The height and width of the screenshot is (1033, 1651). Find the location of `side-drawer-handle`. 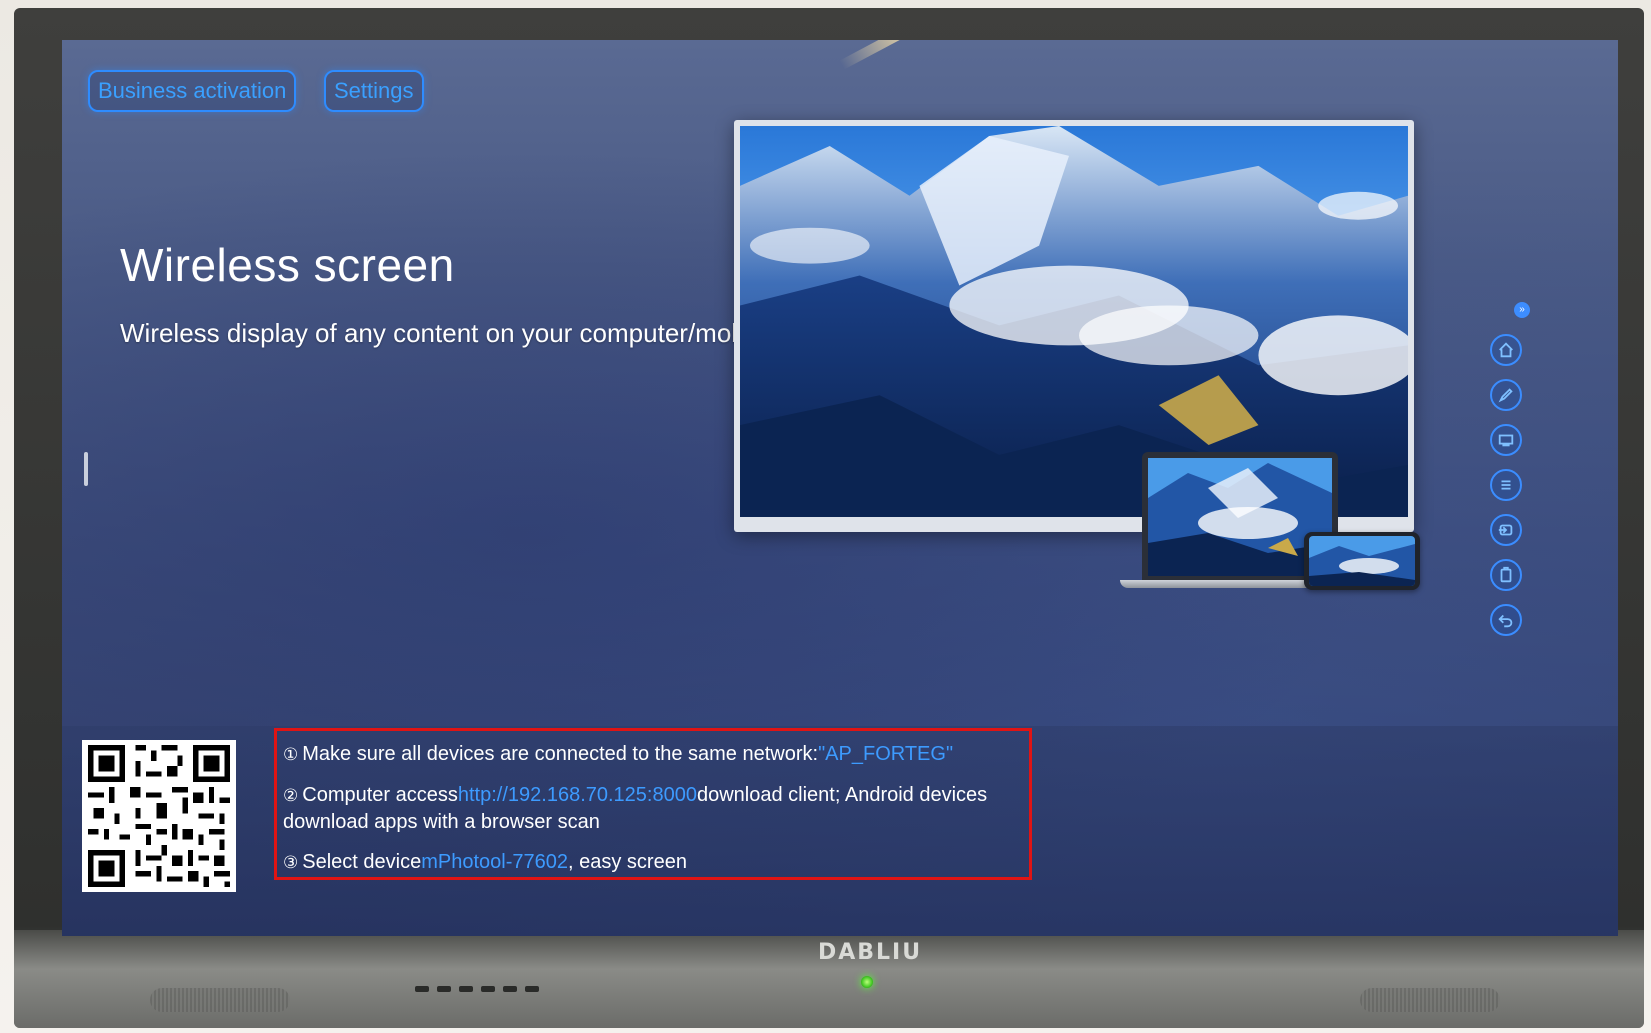

side-drawer-handle is located at coordinates (86, 469).